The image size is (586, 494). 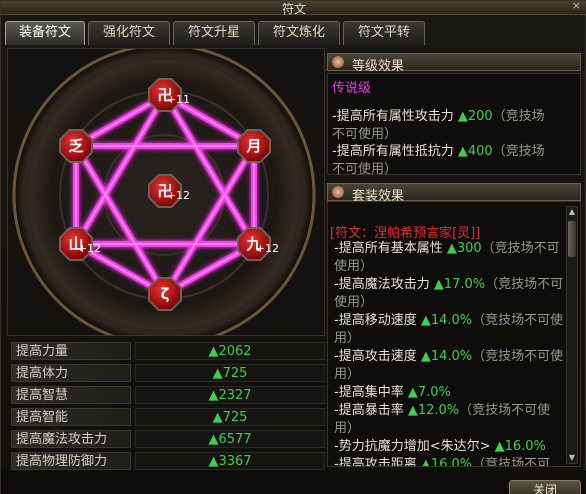 What do you see at coordinates (454, 193) in the screenshot?
I see `set-effect-header: 套装效果` at bounding box center [454, 193].